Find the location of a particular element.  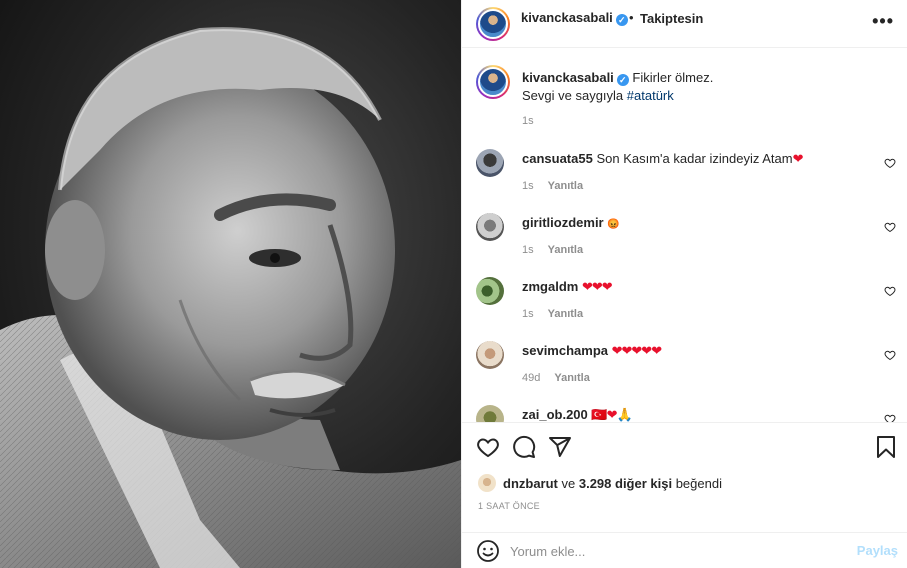

bookmark-icon is located at coordinates (886, 447).